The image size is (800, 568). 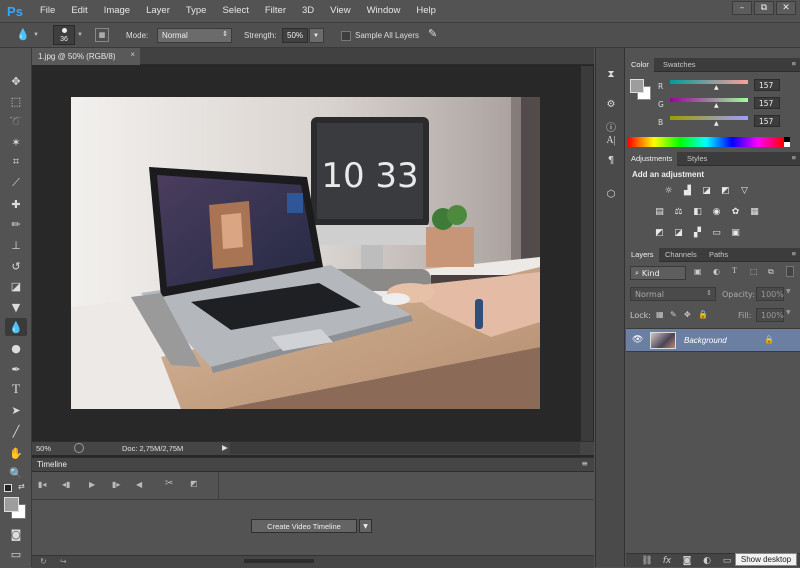 What do you see at coordinates (706, 142) in the screenshot?
I see `color-spectrum-ramp` at bounding box center [706, 142].